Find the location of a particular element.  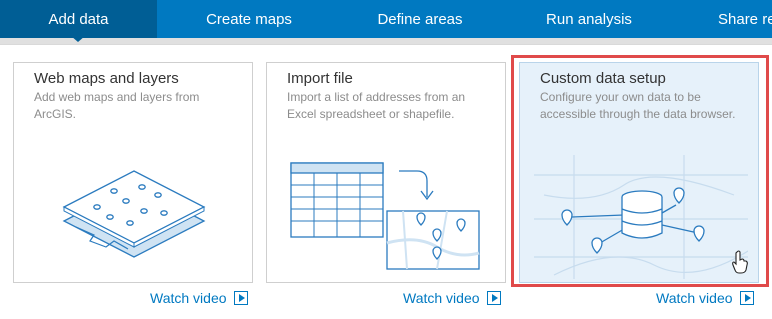

tab-create-maps: Create maps is located at coordinates (249, 19).